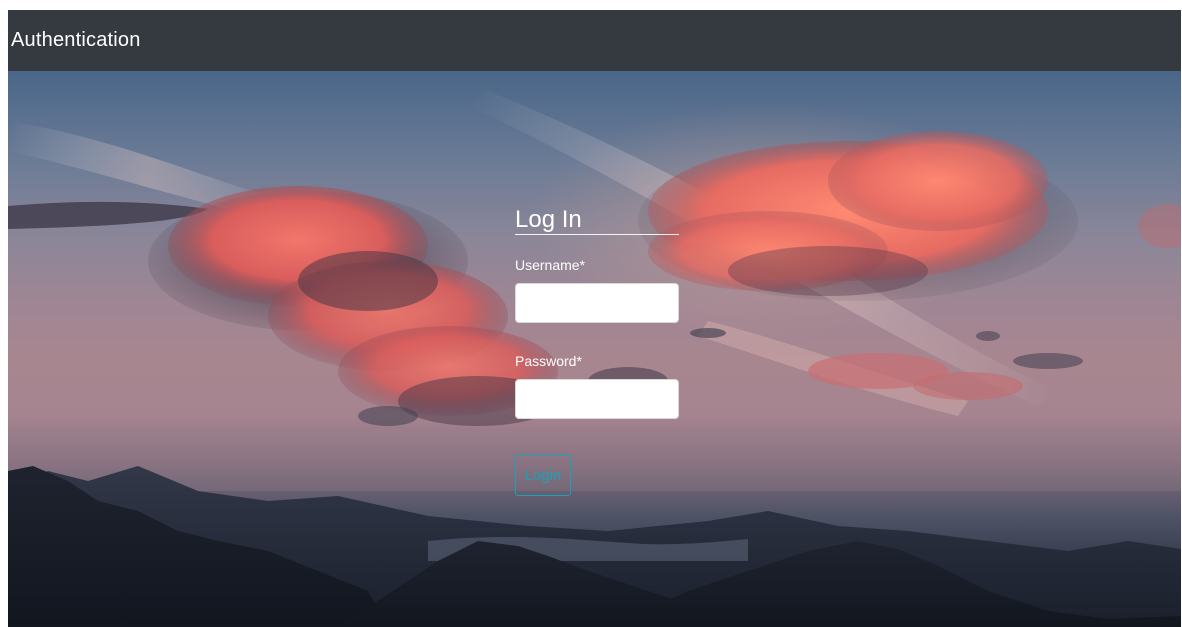 The image size is (1182, 627). I want to click on username-label: Username*, so click(550, 265).